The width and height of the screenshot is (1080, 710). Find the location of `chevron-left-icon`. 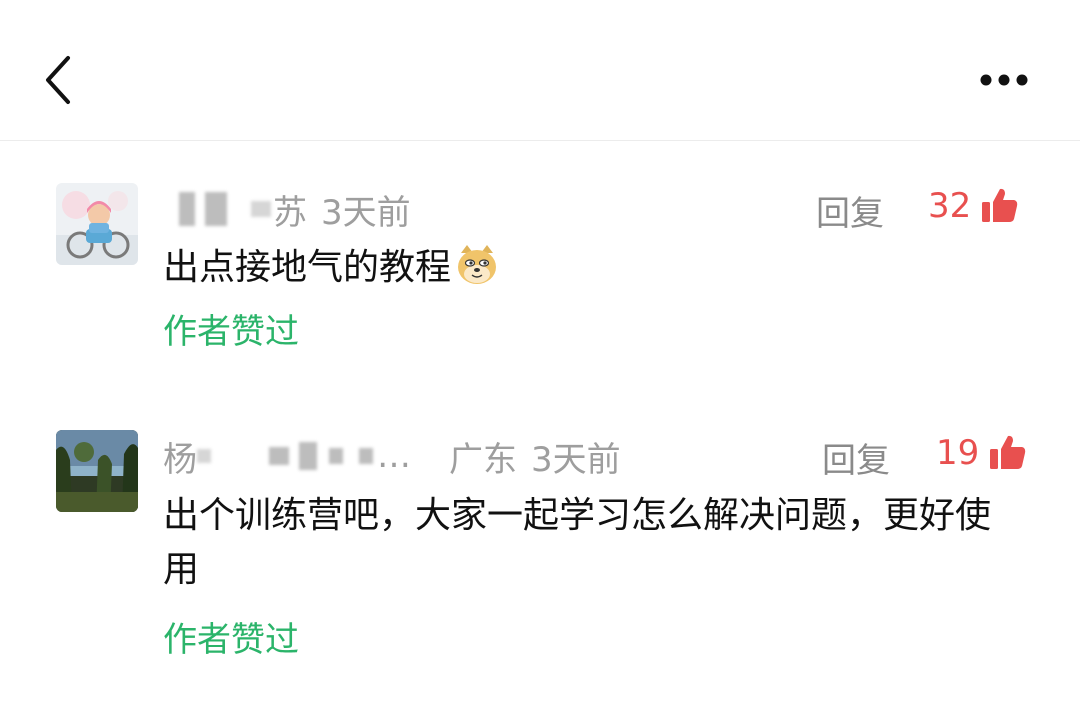

chevron-left-icon is located at coordinates (58, 80).